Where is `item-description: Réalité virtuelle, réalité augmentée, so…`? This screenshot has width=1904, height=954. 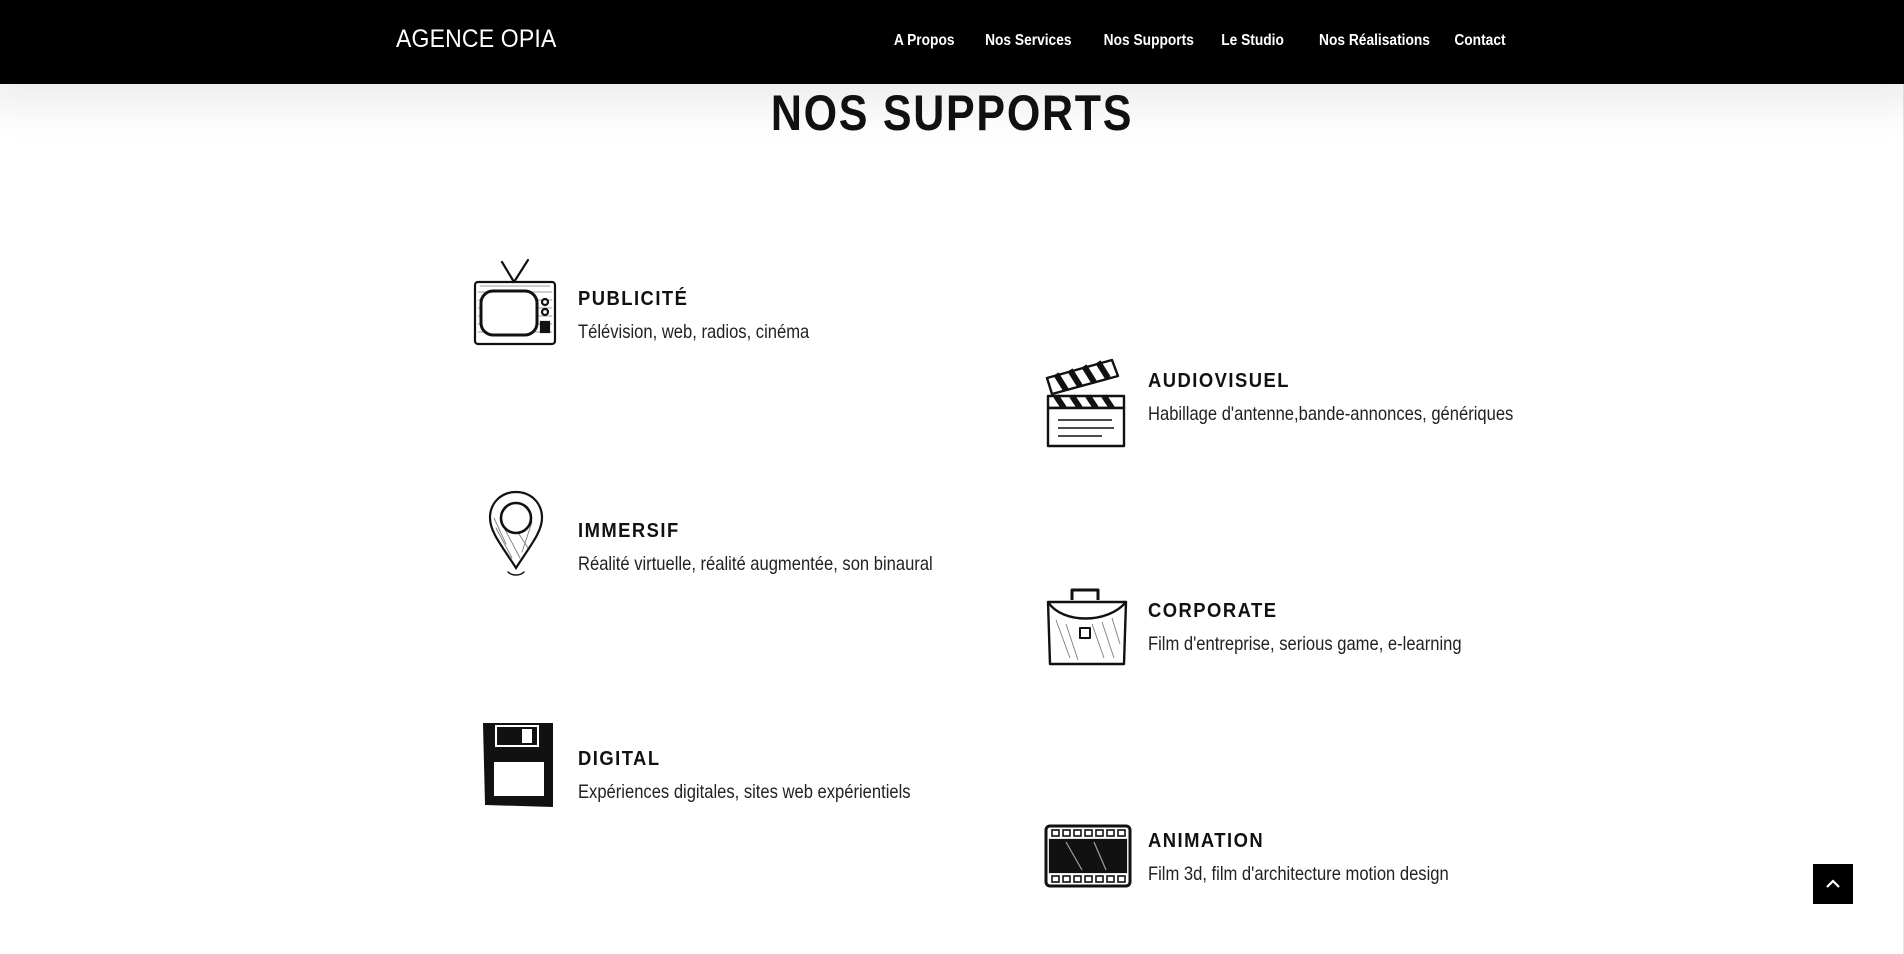 item-description: Réalité virtuelle, réalité augmentée, so… is located at coordinates (755, 564).